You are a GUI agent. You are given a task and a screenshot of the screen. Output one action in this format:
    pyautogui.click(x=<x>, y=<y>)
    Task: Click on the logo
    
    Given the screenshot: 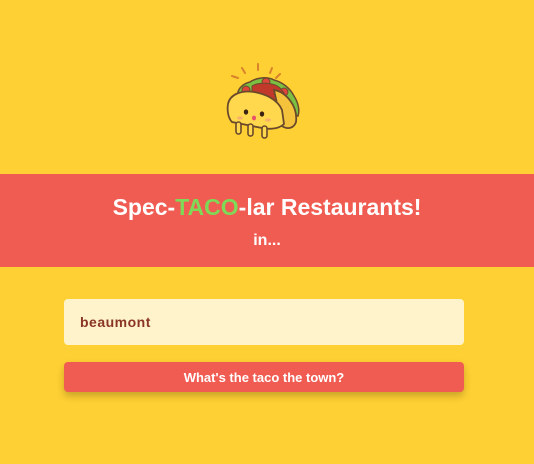 What is the action you would take?
    pyautogui.click(x=264, y=101)
    